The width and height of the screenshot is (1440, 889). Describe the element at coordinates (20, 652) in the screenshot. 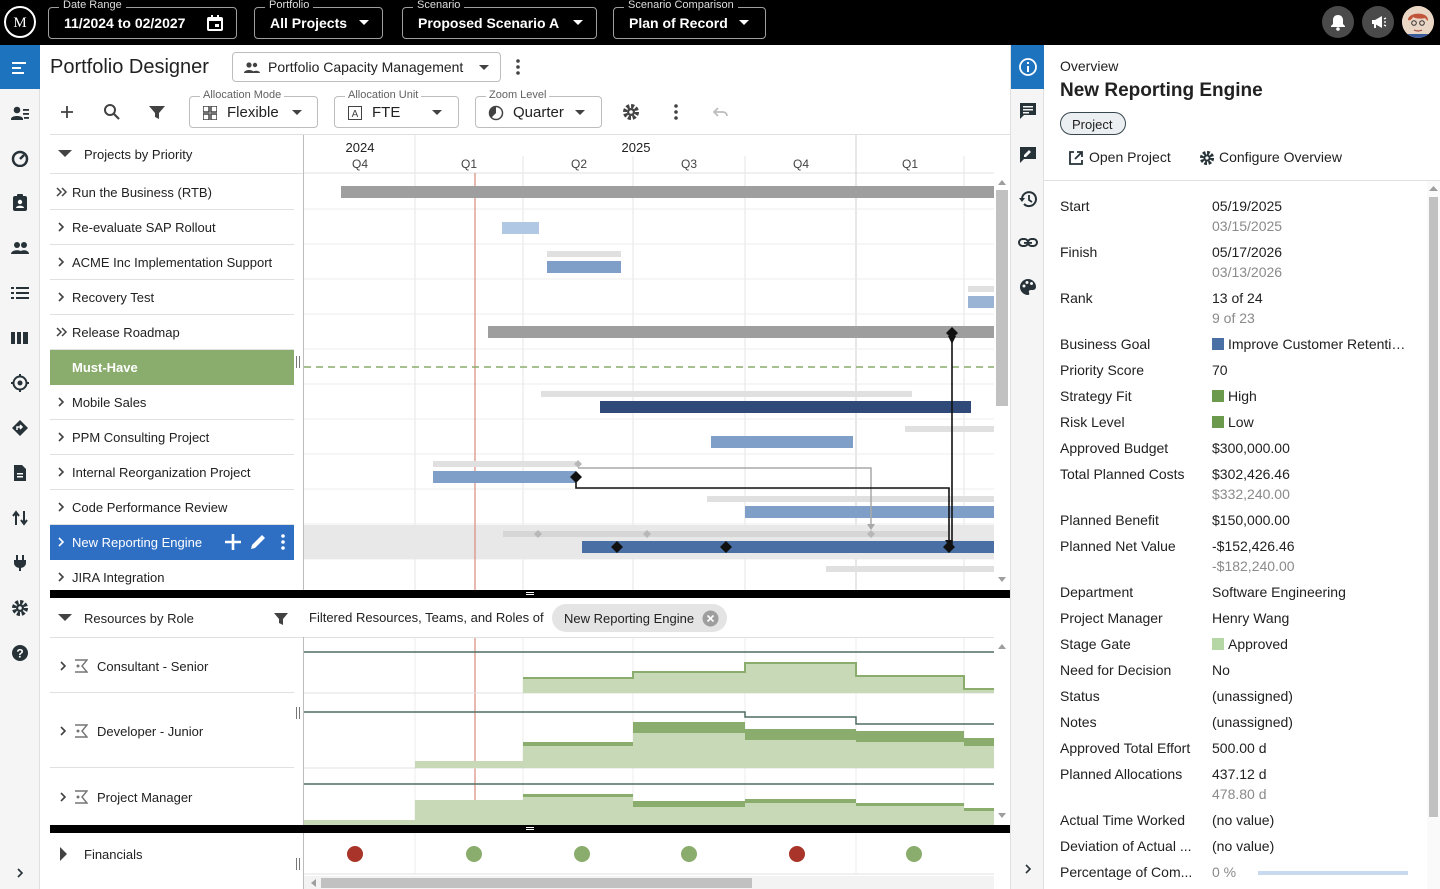

I see `nav-help: ?` at that location.